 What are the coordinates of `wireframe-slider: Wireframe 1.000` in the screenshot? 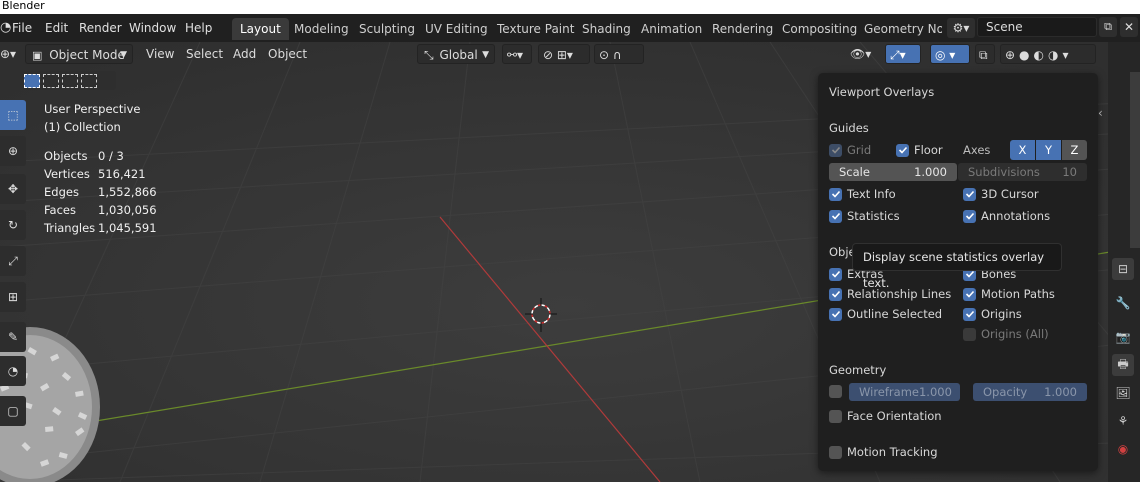 It's located at (904, 392).